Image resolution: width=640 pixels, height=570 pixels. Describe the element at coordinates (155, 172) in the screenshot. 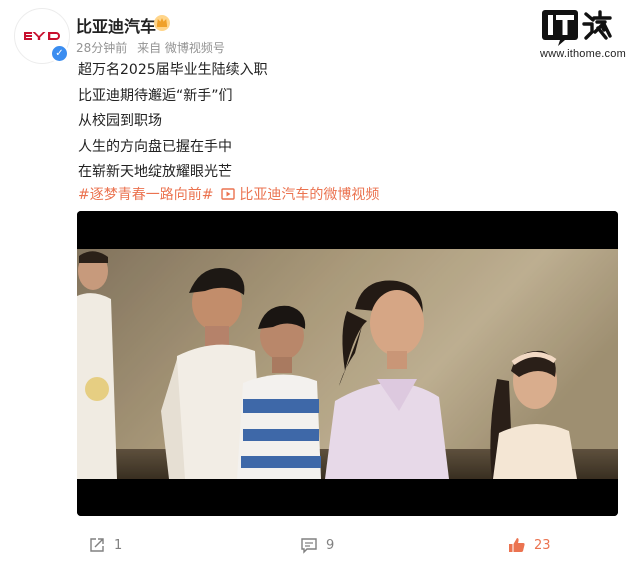

I see `post-line: 在崭新天地绽放耀眼光芒` at that location.